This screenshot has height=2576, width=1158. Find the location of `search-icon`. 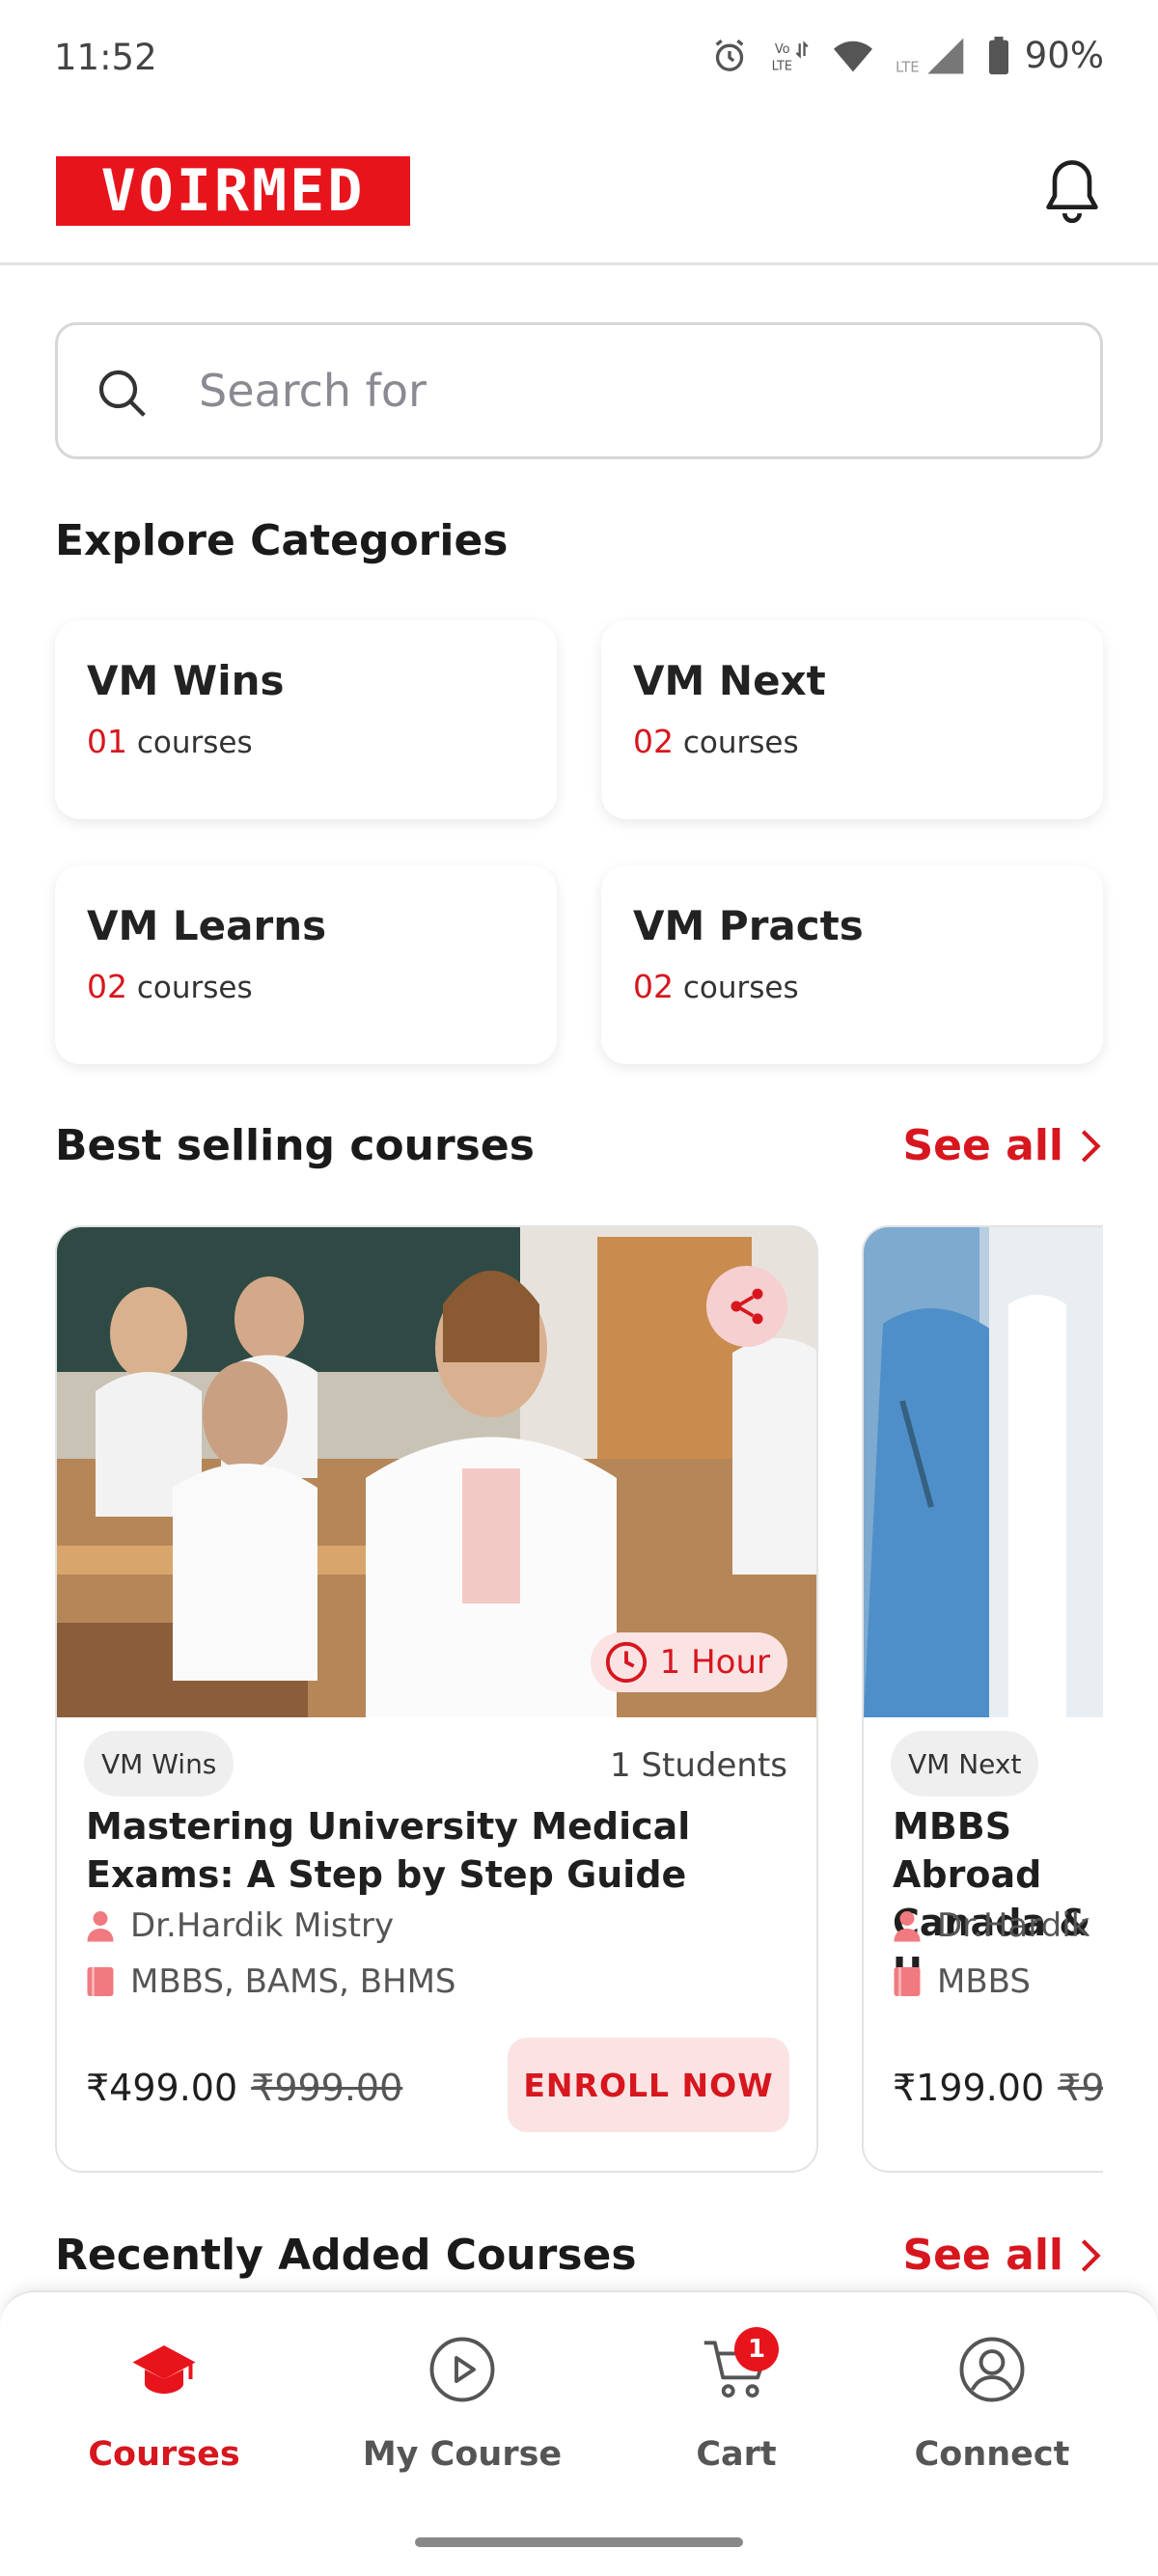

search-icon is located at coordinates (122, 394).